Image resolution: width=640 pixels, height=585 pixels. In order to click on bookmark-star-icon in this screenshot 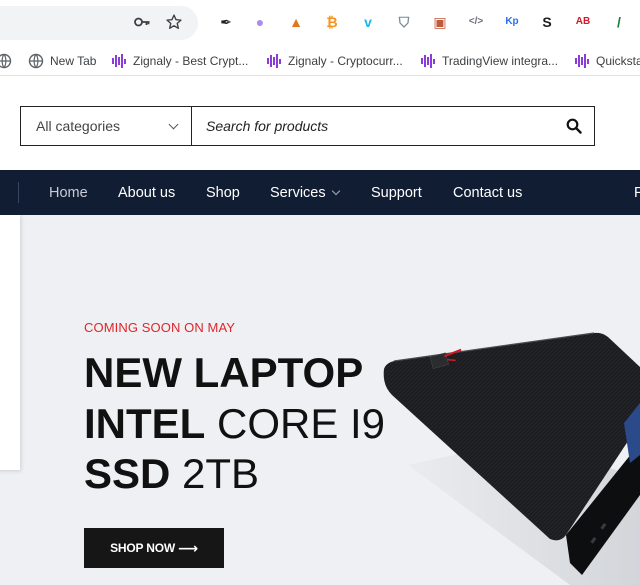, I will do `click(174, 22)`.